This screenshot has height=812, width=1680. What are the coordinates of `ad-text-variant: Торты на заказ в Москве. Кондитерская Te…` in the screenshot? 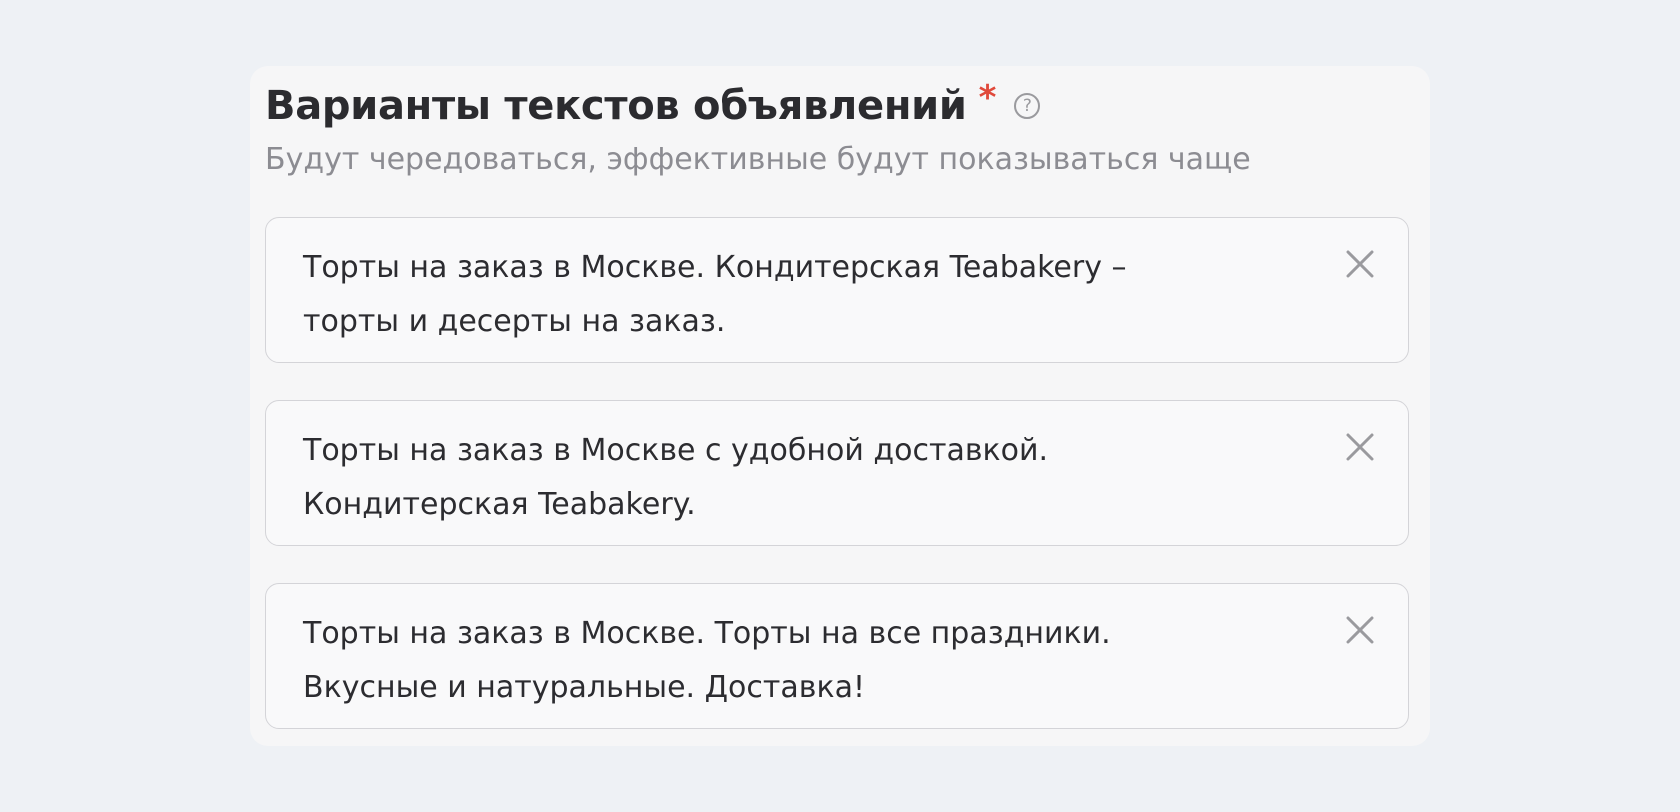 It's located at (837, 290).